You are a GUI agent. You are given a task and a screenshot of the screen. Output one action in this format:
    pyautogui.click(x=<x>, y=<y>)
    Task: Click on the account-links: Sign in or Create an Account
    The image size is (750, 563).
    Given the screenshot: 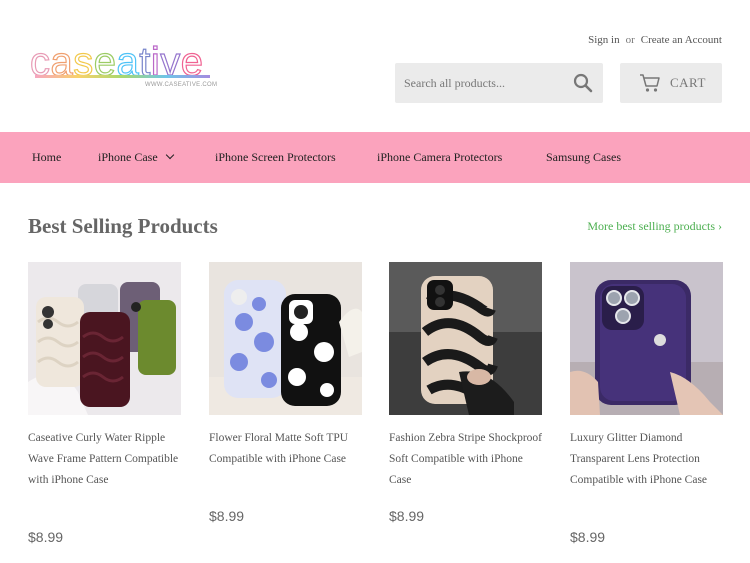 What is the action you would take?
    pyautogui.click(x=655, y=40)
    